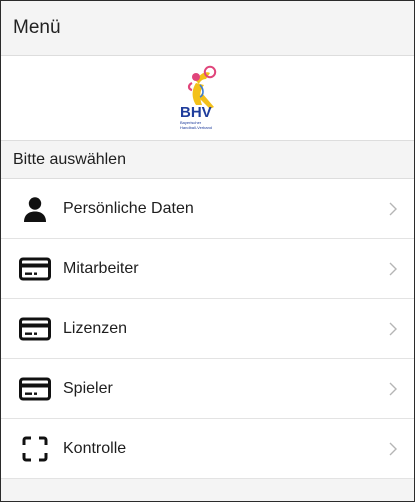  I want to click on logo-subtext-2: Handball-Verband, so click(196, 127).